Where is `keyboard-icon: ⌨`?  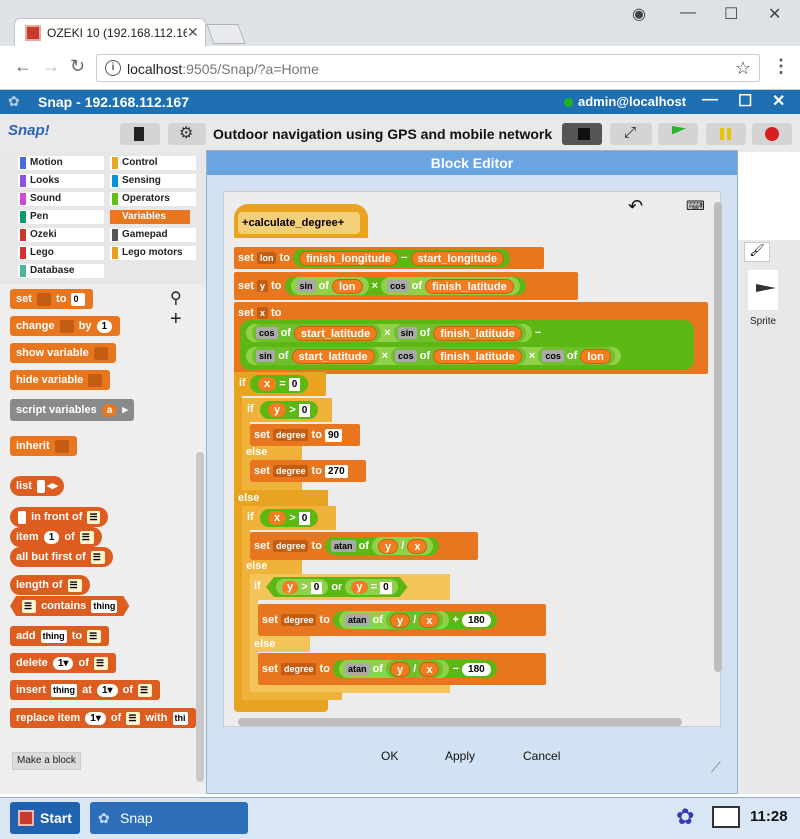
keyboard-icon: ⌨ is located at coordinates (695, 206).